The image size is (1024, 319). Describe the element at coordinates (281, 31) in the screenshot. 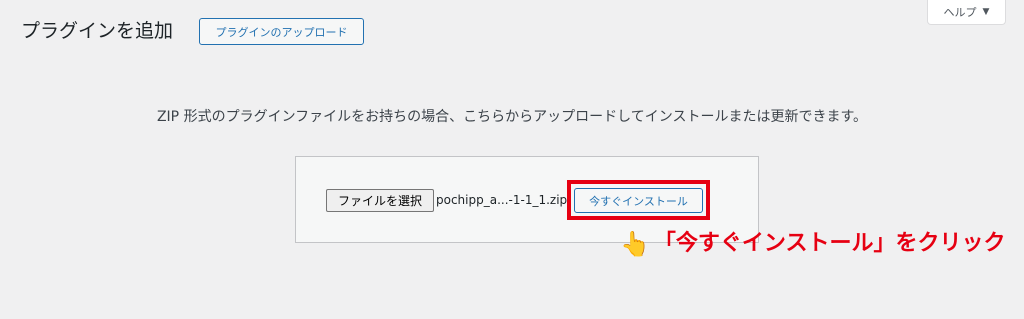

I see `upload-plugin-button: プラグインのアップロード` at that location.